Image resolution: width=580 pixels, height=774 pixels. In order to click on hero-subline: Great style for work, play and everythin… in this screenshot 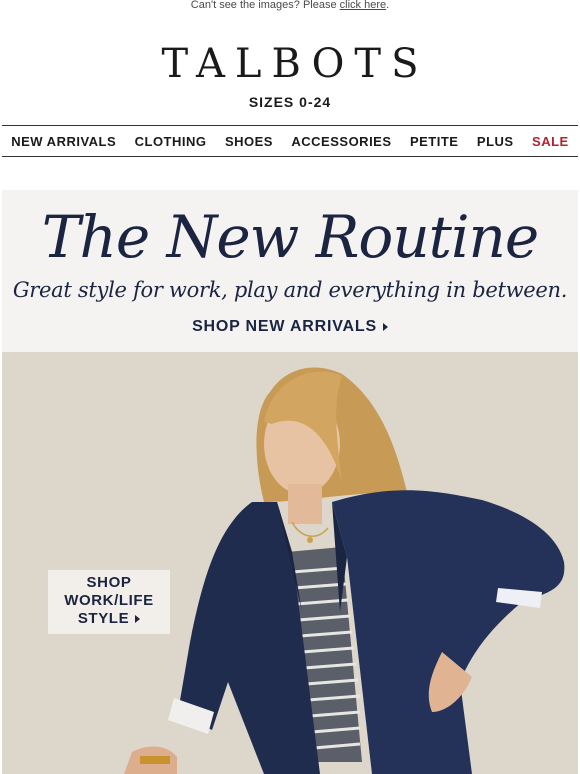, I will do `click(290, 290)`.